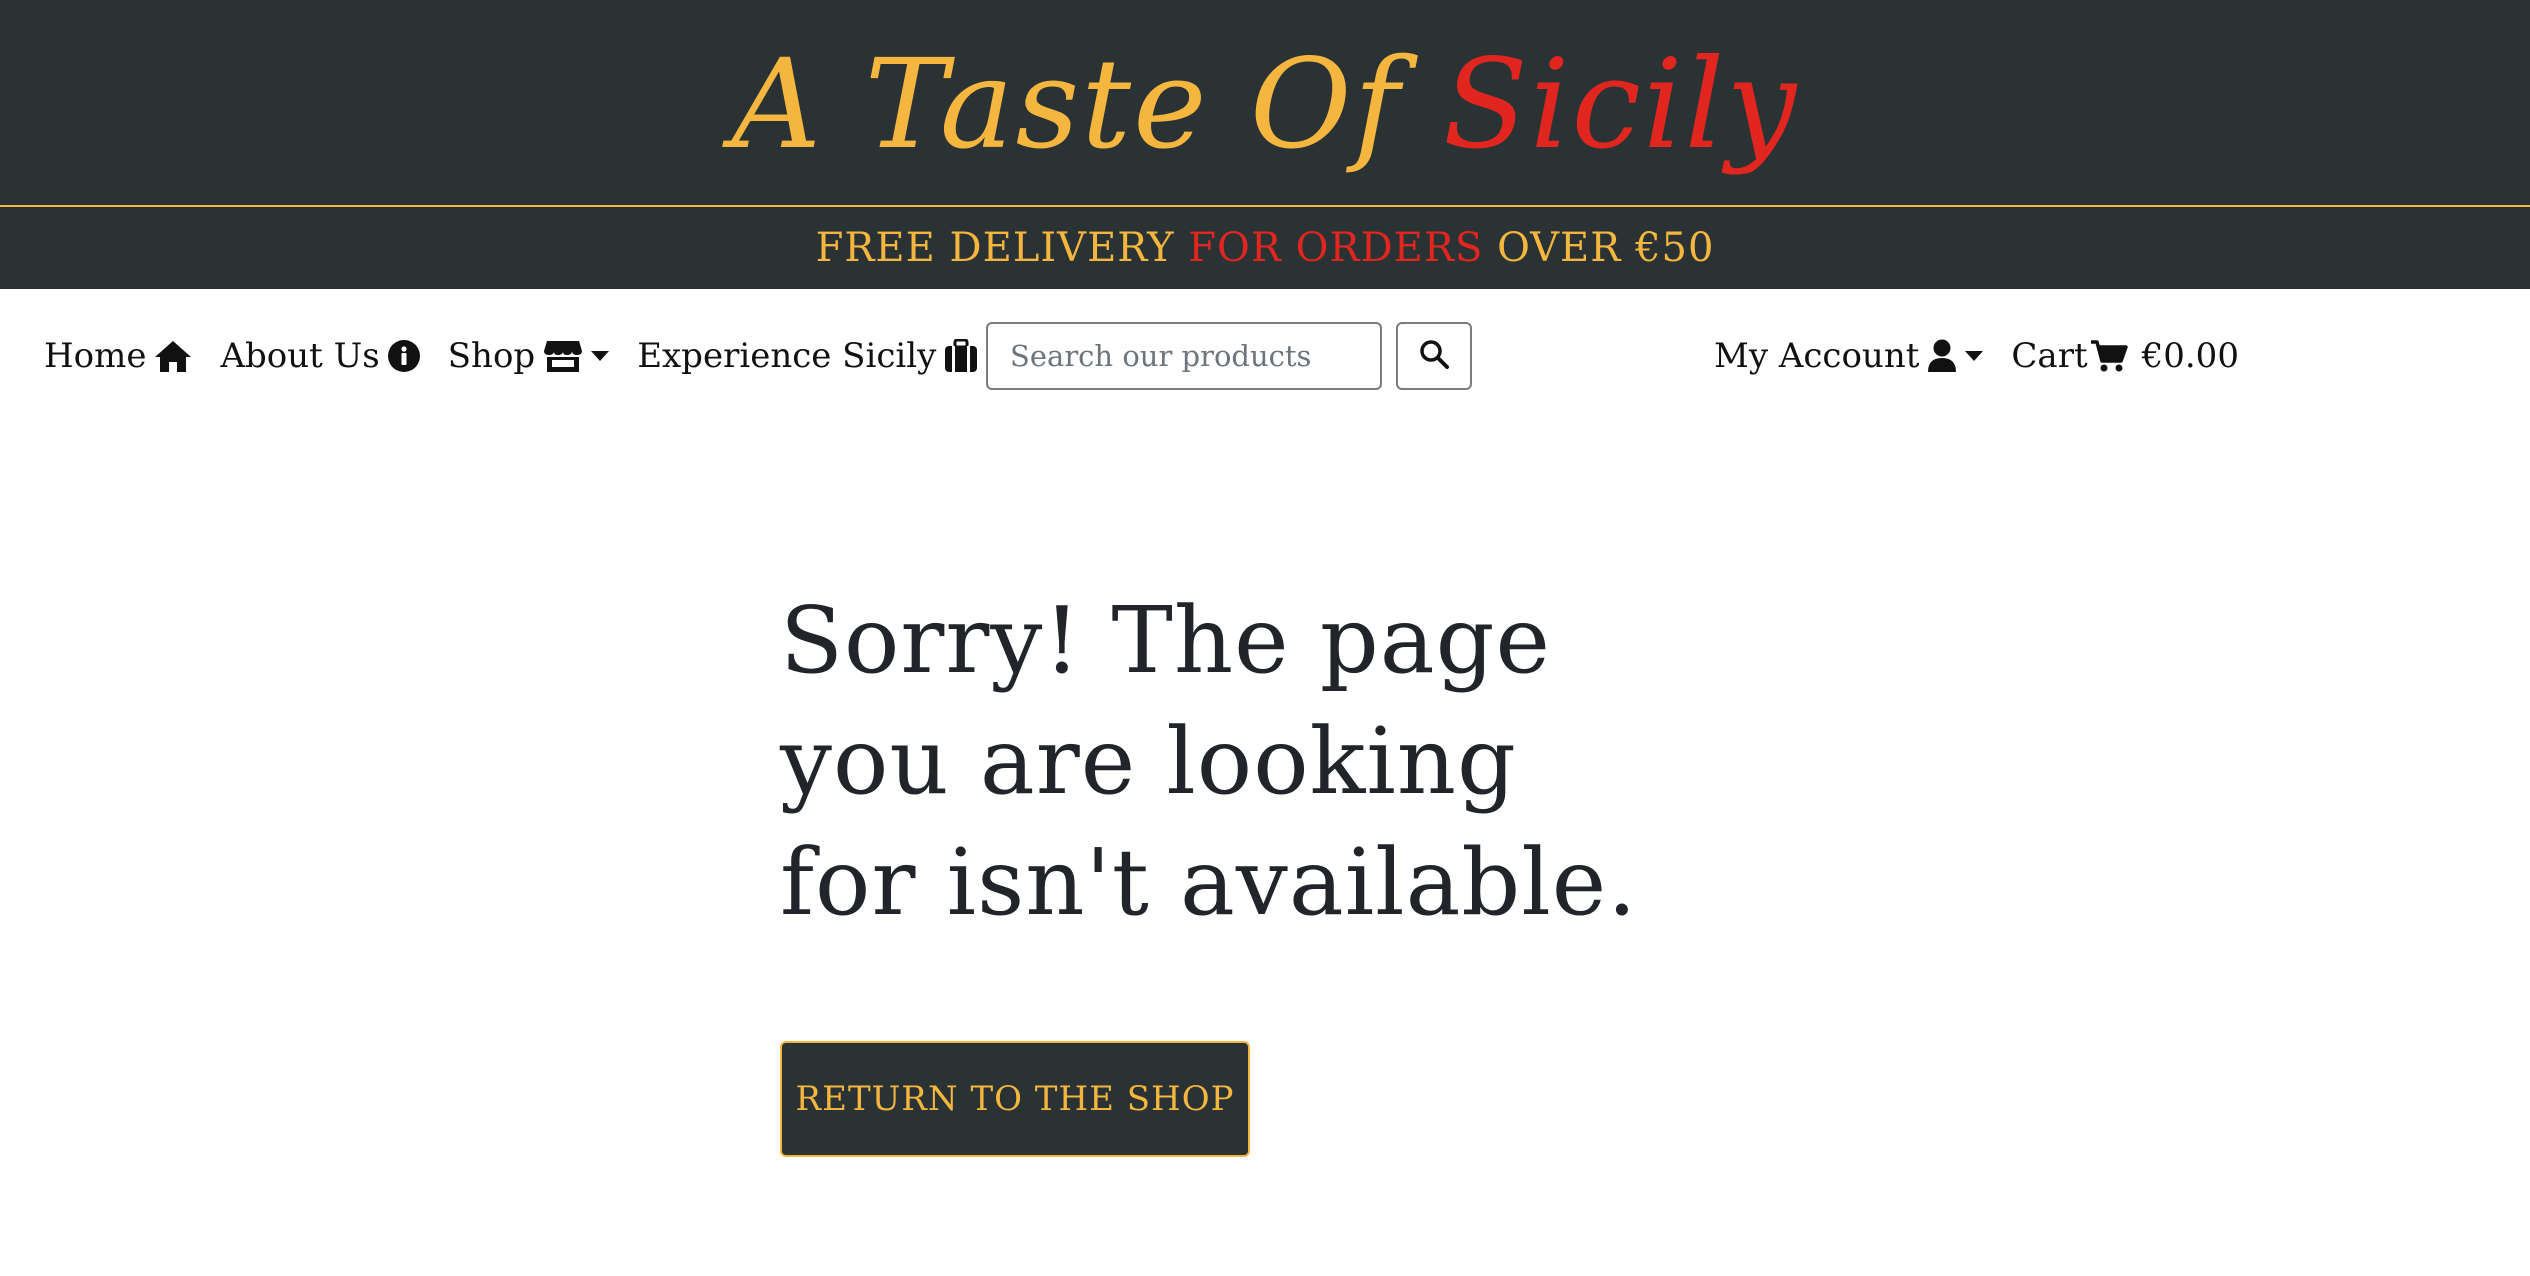  What do you see at coordinates (1599, 248) in the screenshot?
I see `banner-text-3: OVER €50` at bounding box center [1599, 248].